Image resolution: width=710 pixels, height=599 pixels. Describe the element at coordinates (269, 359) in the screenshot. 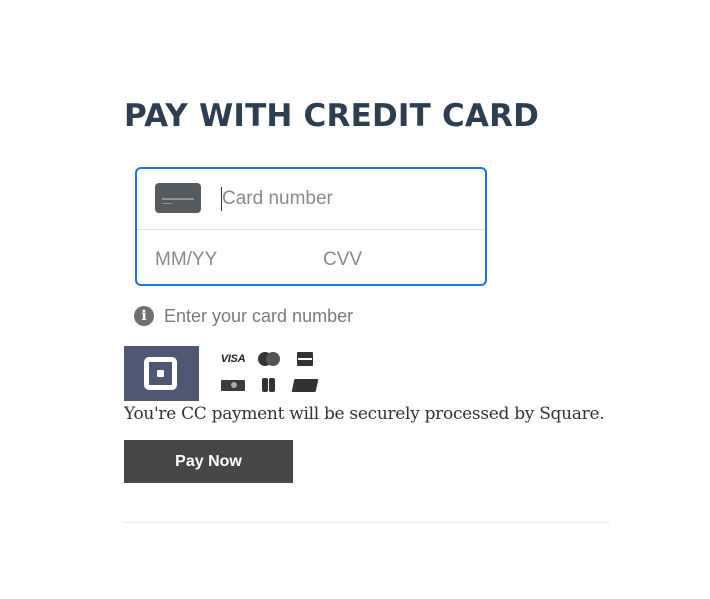

I see `mastercard-logo` at that location.